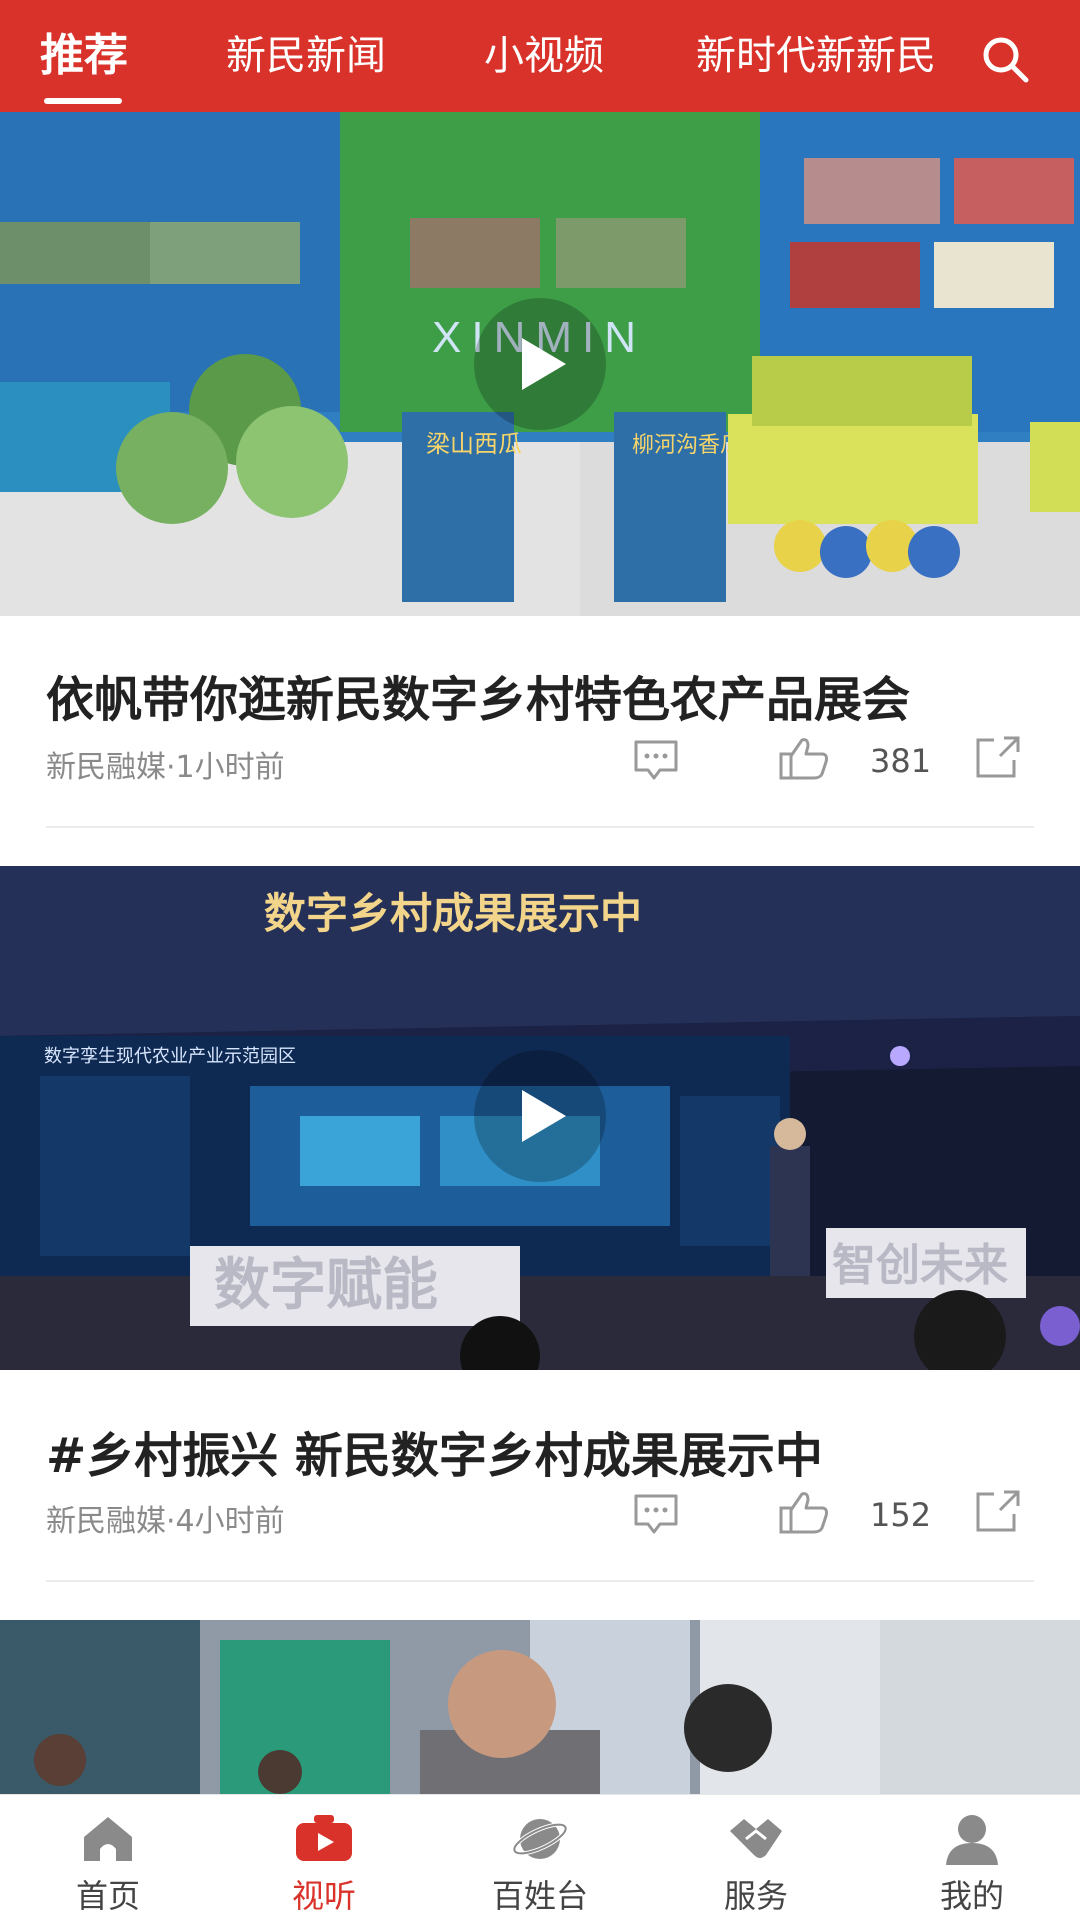  I want to click on nav-home: 首页, so click(108, 1858).